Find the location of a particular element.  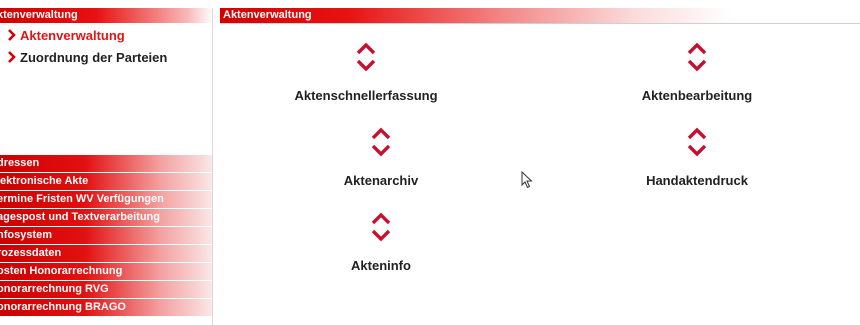

sidebar-divider is located at coordinates (212, 166).